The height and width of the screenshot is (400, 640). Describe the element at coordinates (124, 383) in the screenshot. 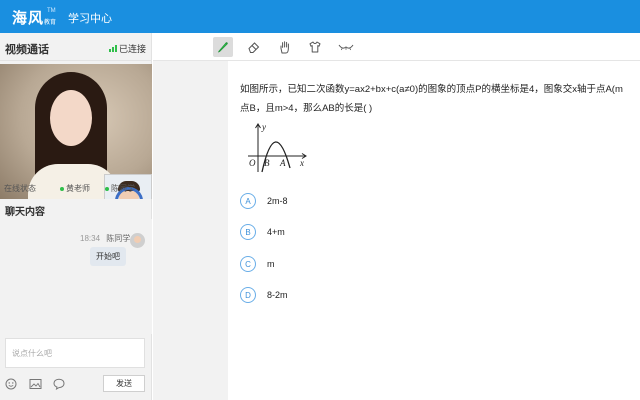

I see `send-button: 发送` at that location.